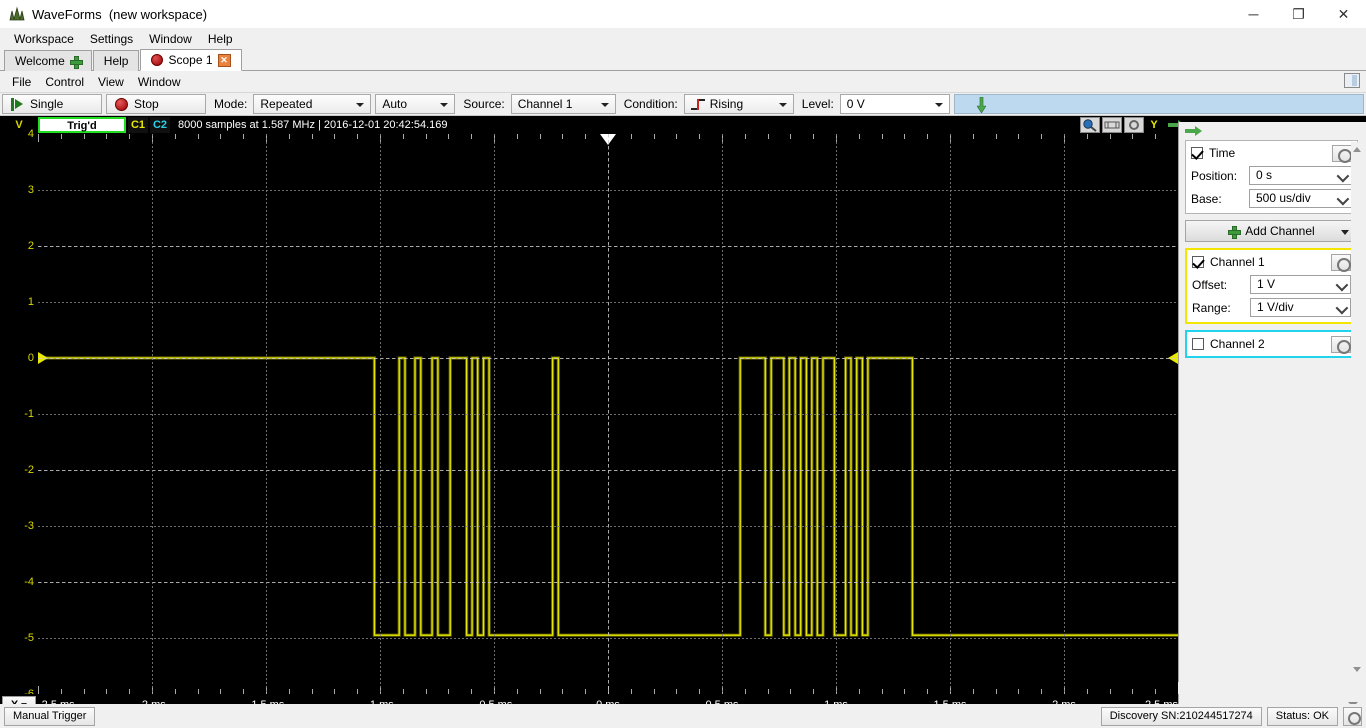 The image size is (1366, 728). What do you see at coordinates (1194, 131) in the screenshot?
I see `arrow-right-icon` at bounding box center [1194, 131].